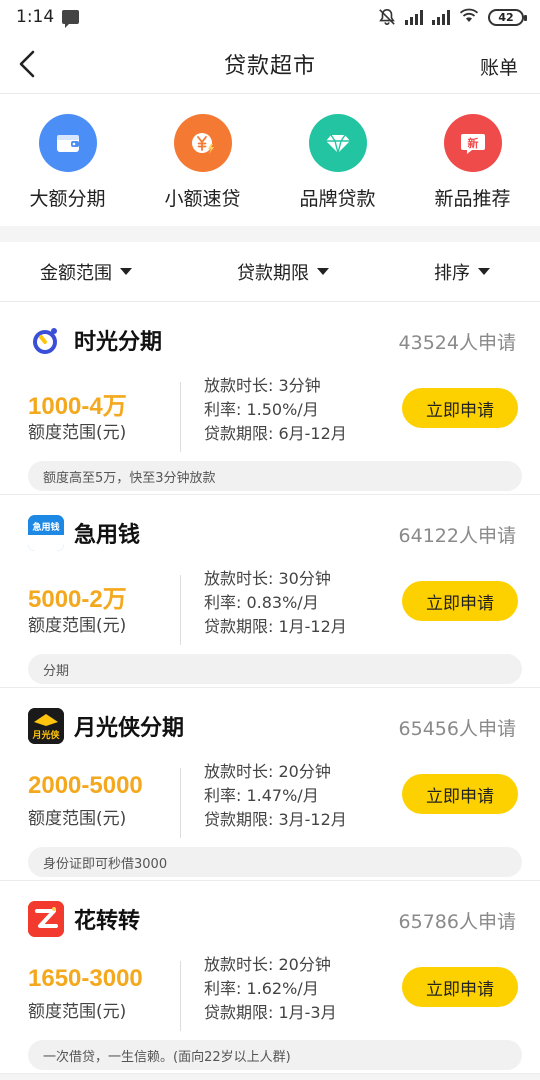  What do you see at coordinates (270, 17) in the screenshot?
I see `status-bar: 1:14 42` at bounding box center [270, 17].